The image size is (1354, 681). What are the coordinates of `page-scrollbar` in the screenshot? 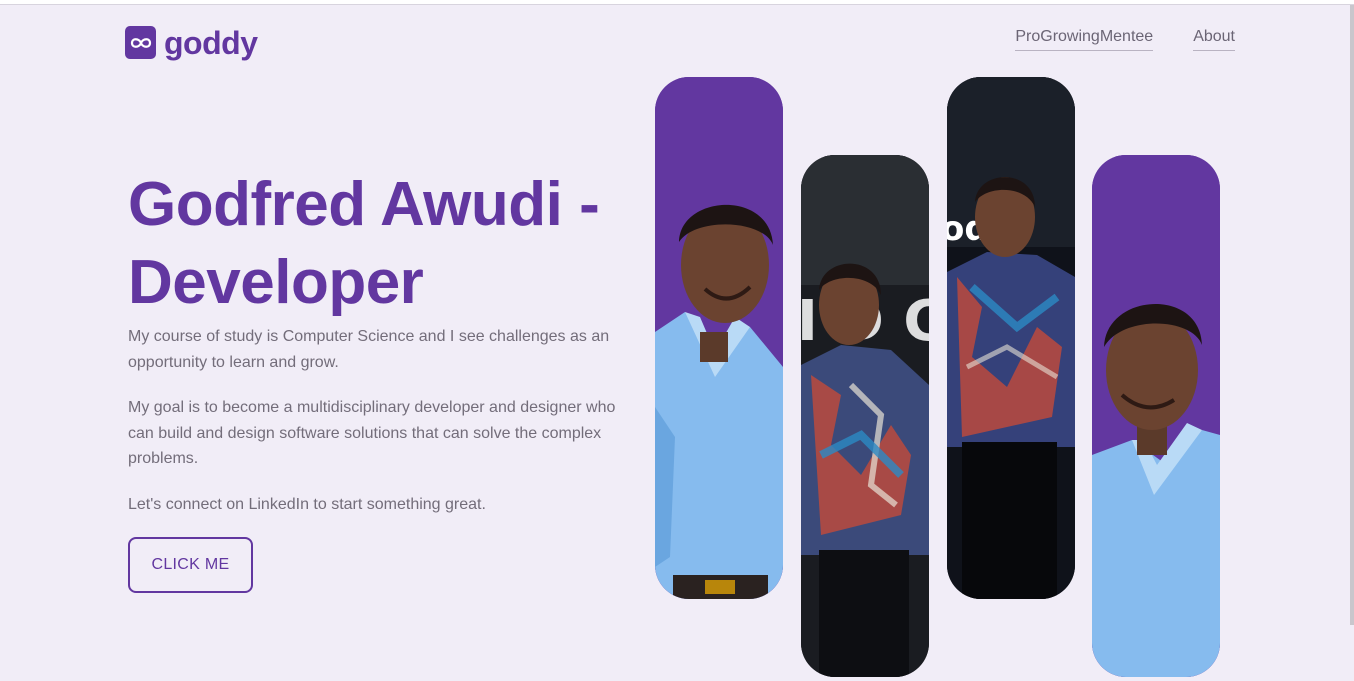 It's located at (1352, 315).